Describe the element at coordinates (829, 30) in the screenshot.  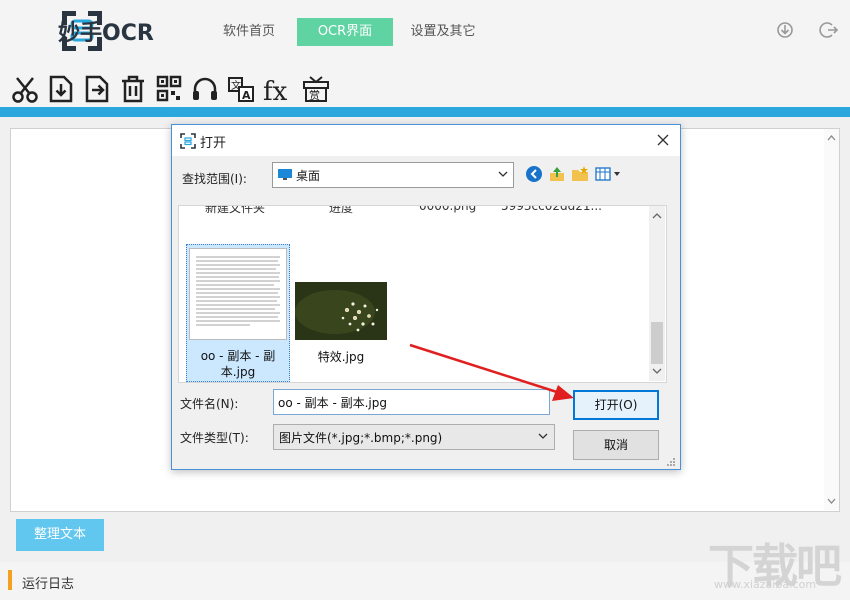
I see `logout-icon` at that location.